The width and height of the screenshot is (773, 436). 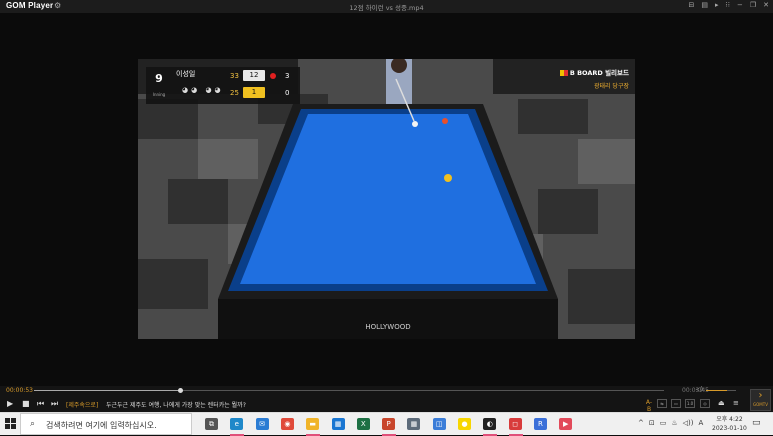 What do you see at coordinates (439, 424) in the screenshot?
I see `photo-icon: ◫` at bounding box center [439, 424].